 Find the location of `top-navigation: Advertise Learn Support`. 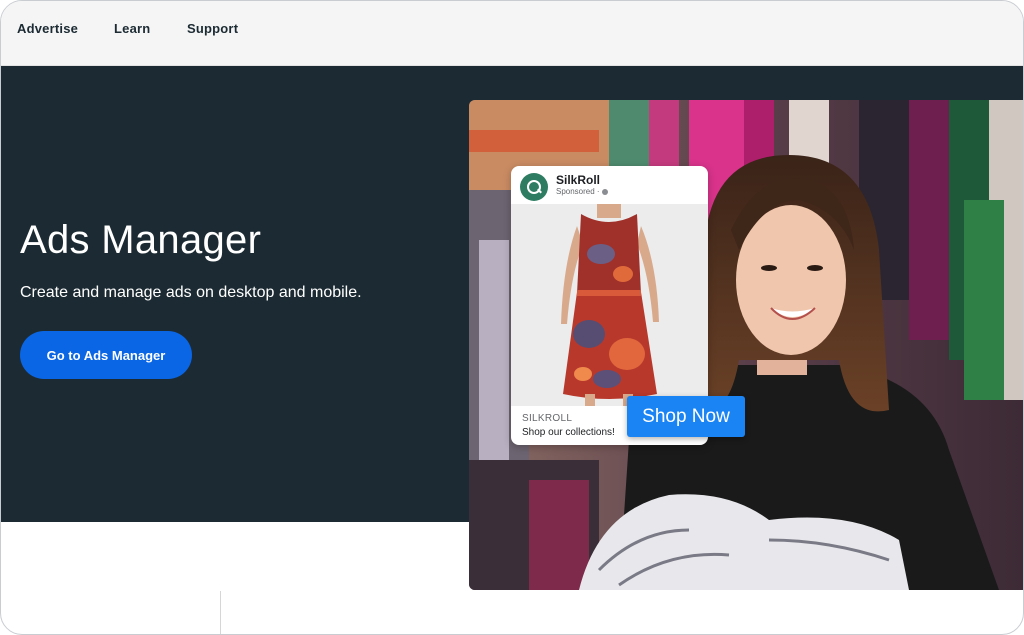

top-navigation: Advertise Learn Support is located at coordinates (512, 33).